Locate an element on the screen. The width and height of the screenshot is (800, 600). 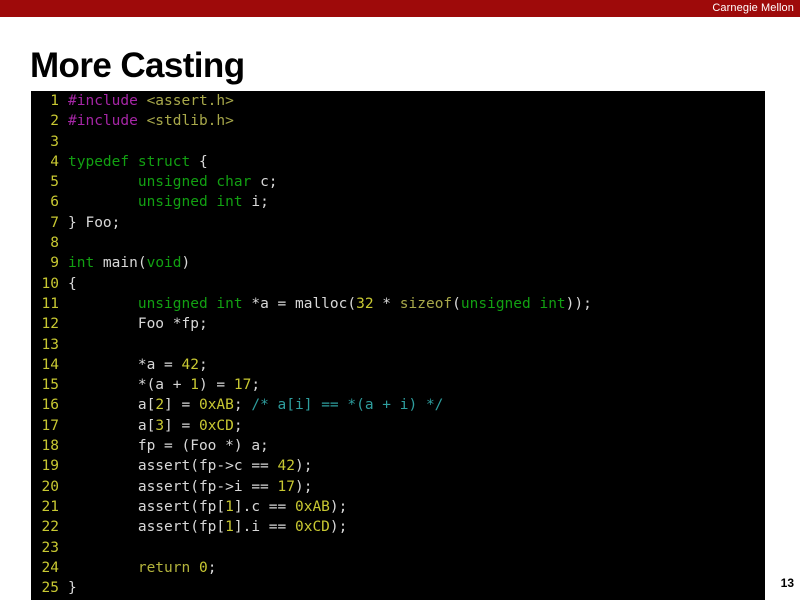
line-number: 4 is located at coordinates (54, 161).